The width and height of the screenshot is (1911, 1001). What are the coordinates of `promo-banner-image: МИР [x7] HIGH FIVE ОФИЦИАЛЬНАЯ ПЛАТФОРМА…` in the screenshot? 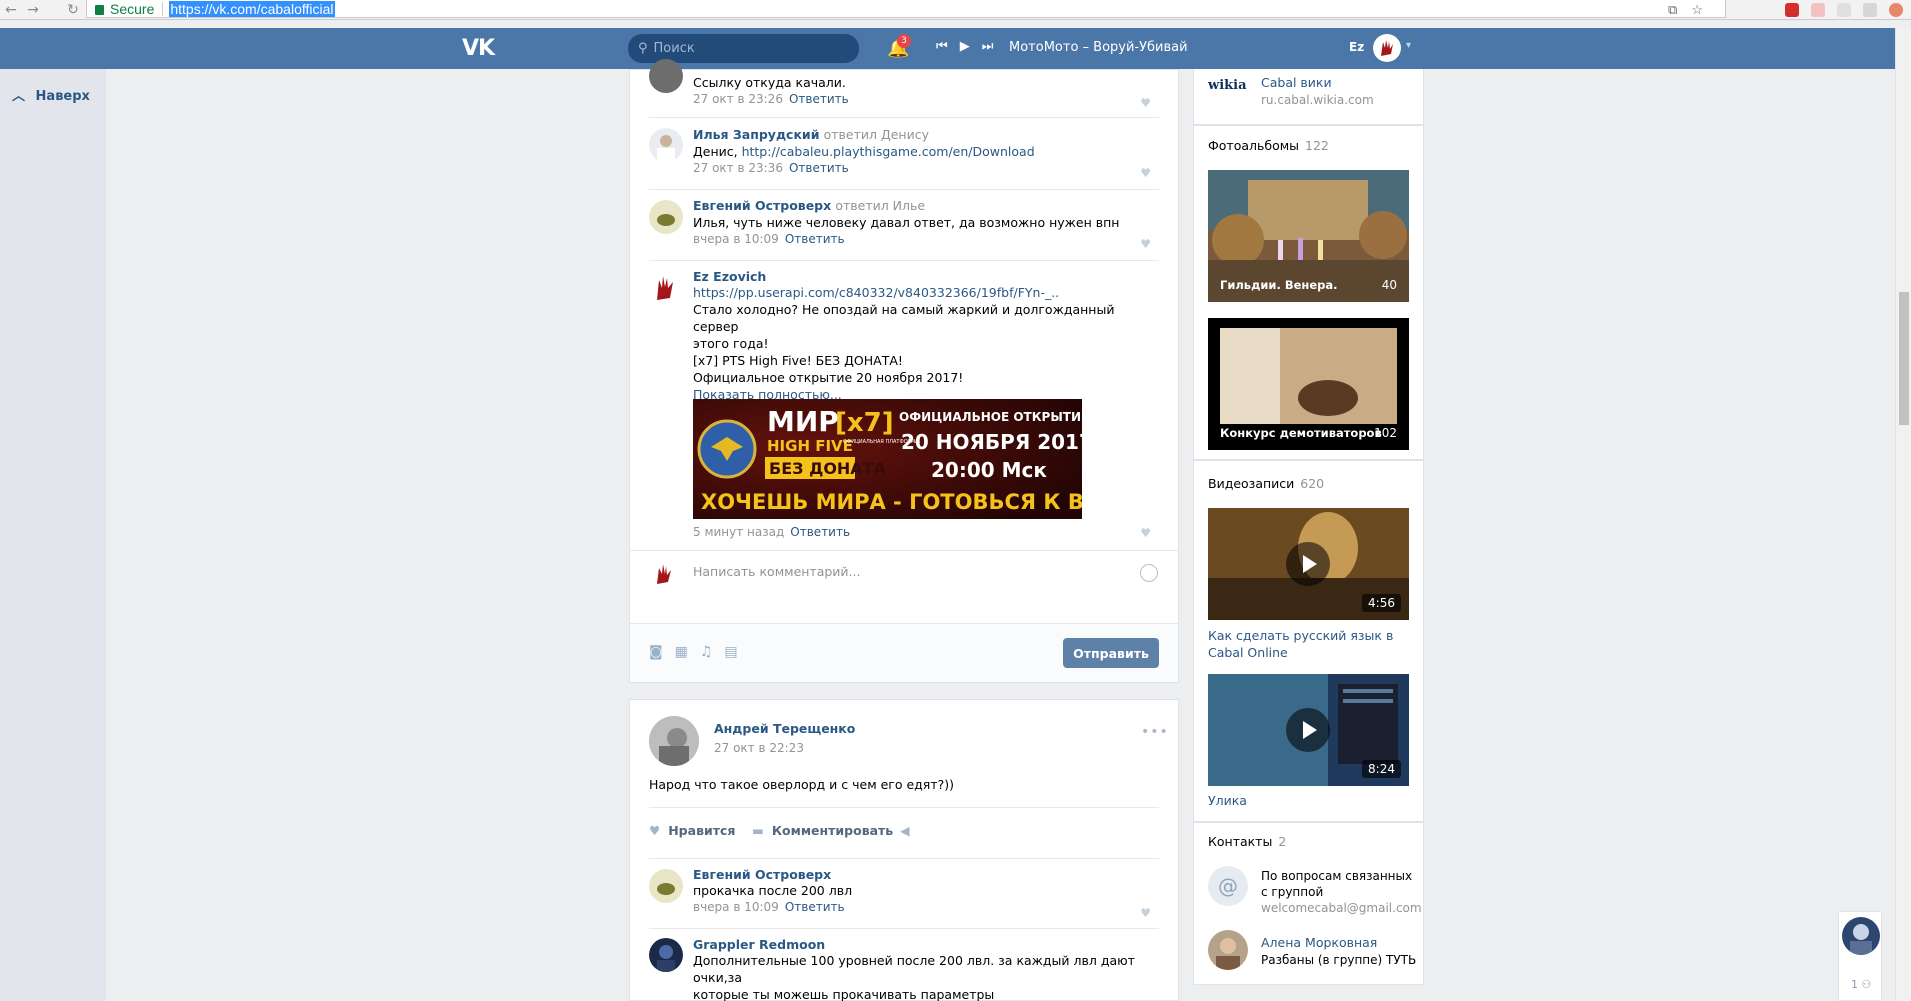 It's located at (887, 459).